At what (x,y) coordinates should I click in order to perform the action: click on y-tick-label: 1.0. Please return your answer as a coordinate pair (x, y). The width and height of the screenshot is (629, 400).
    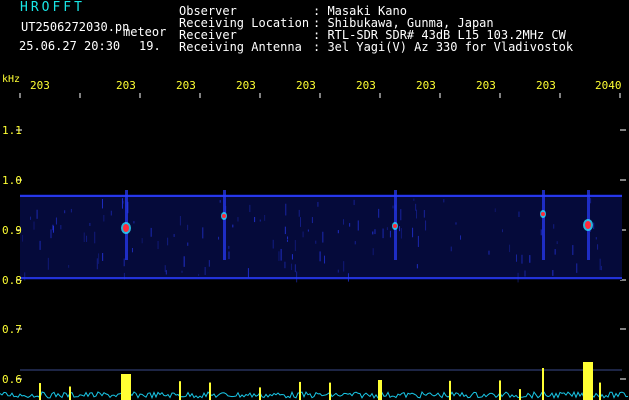
    Looking at the image, I should click on (12, 180).